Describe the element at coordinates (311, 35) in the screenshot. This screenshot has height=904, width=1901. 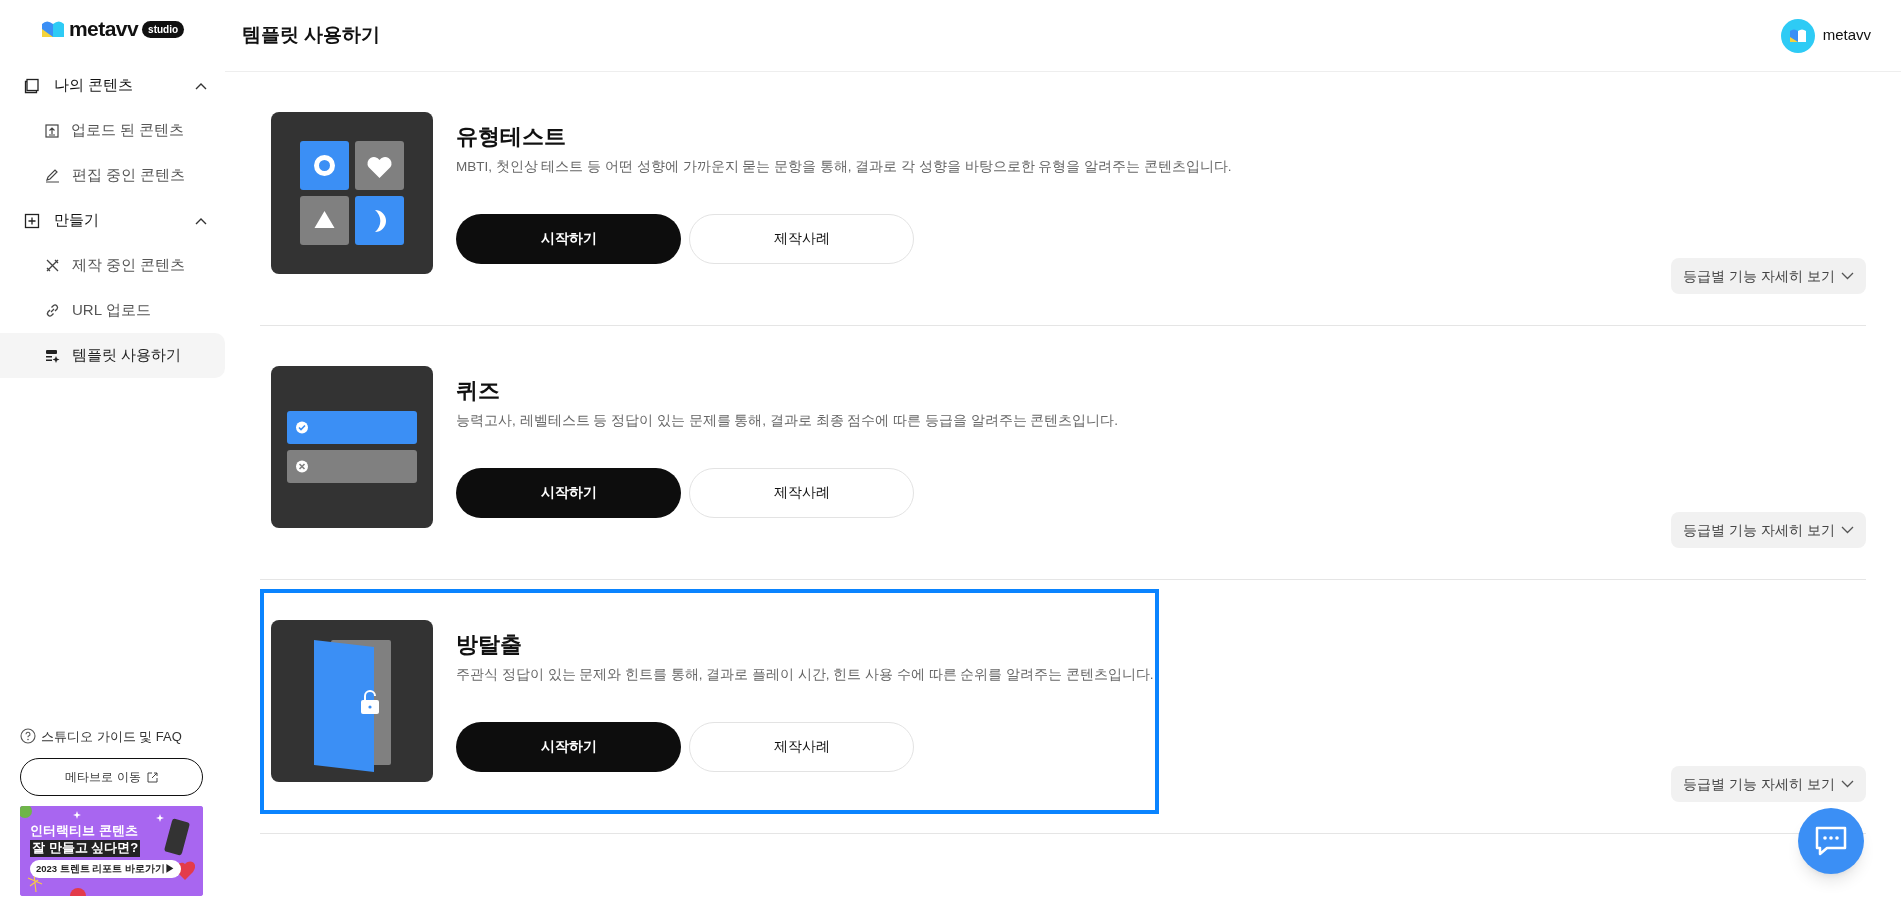
I see `page-title: 템플릿 사용하기` at that location.